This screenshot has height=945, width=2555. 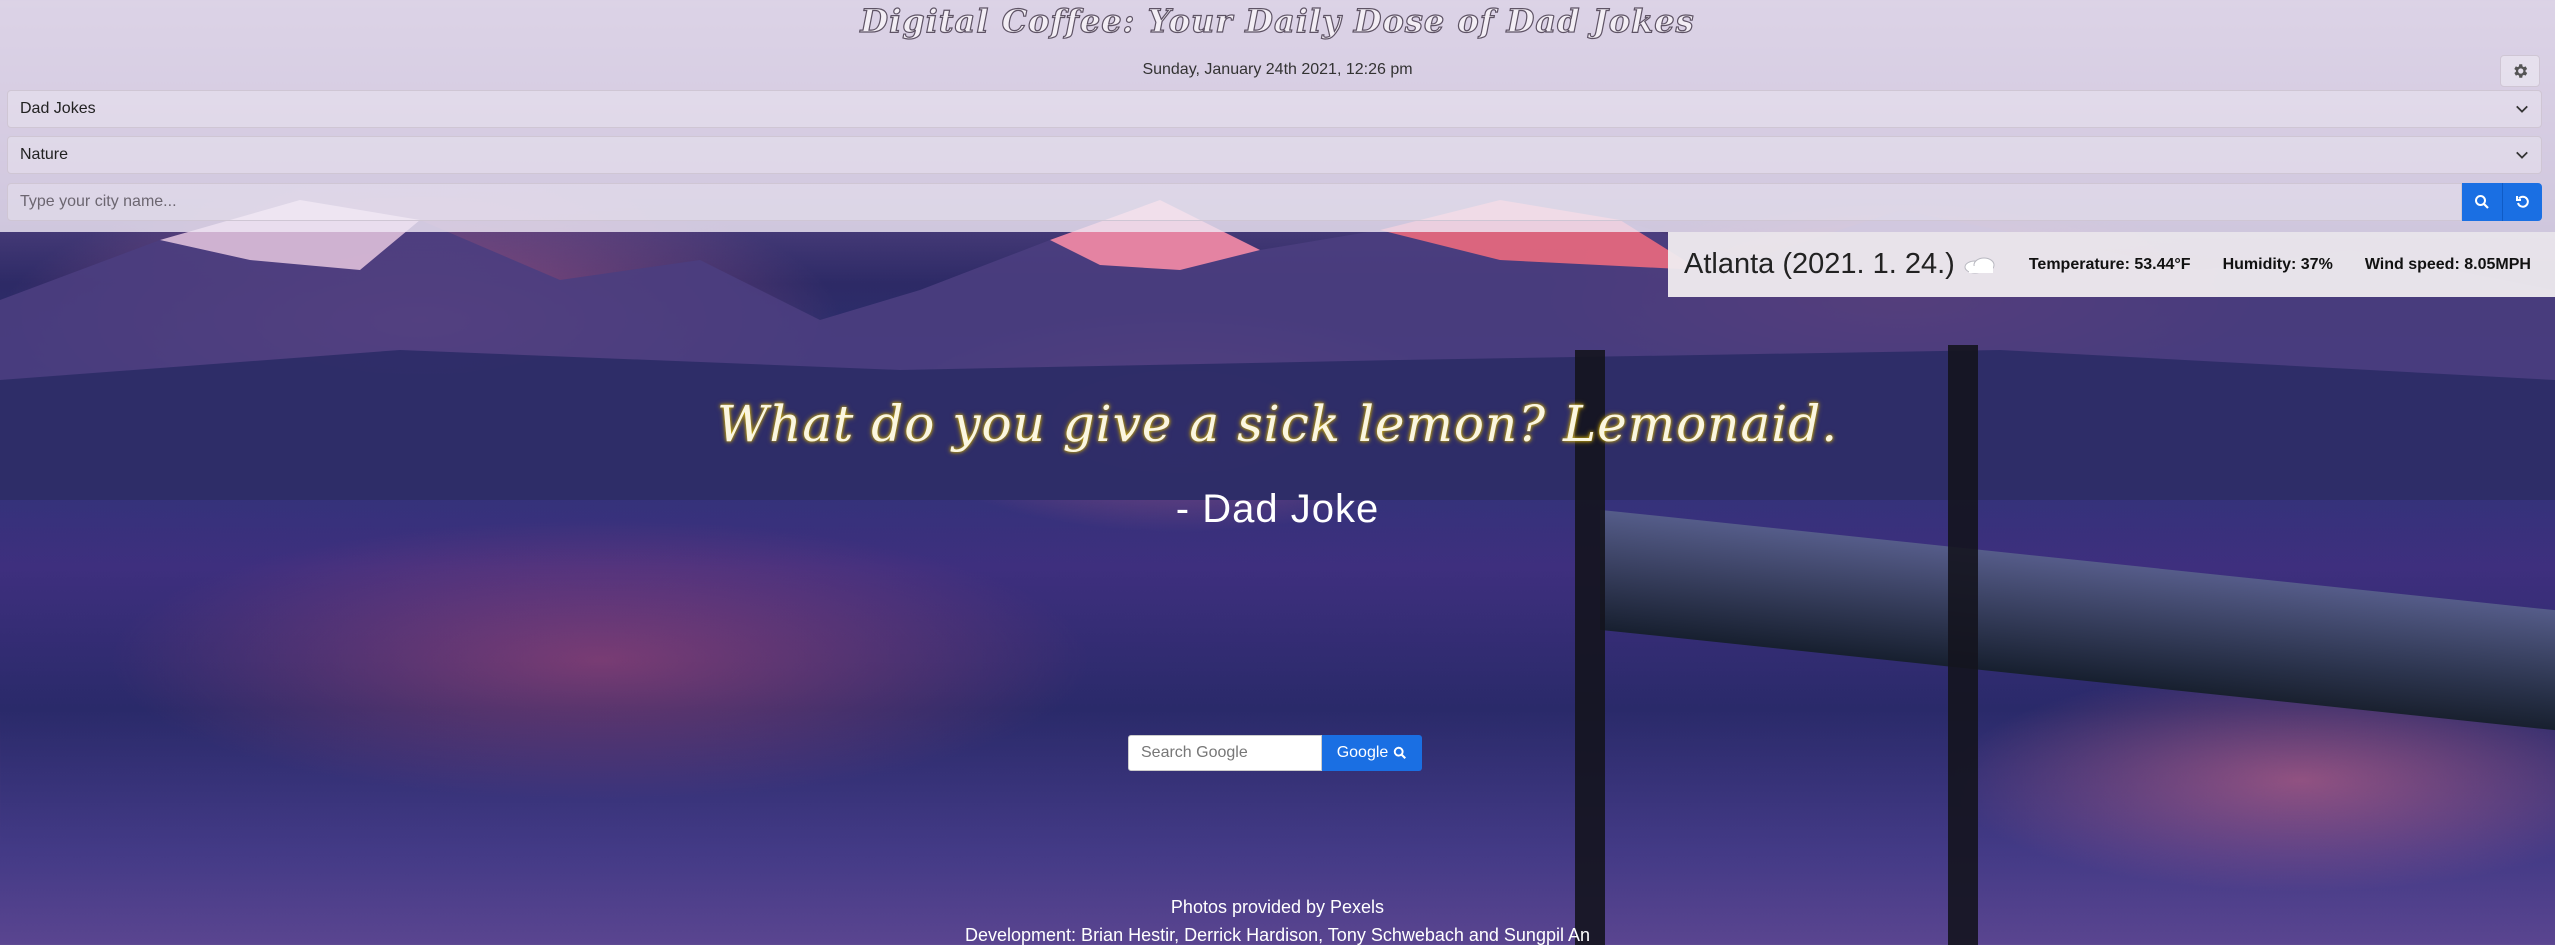 What do you see at coordinates (1277, 424) in the screenshot?
I see `quote-text: What do you give a sick lemon? Lemonaid.` at bounding box center [1277, 424].